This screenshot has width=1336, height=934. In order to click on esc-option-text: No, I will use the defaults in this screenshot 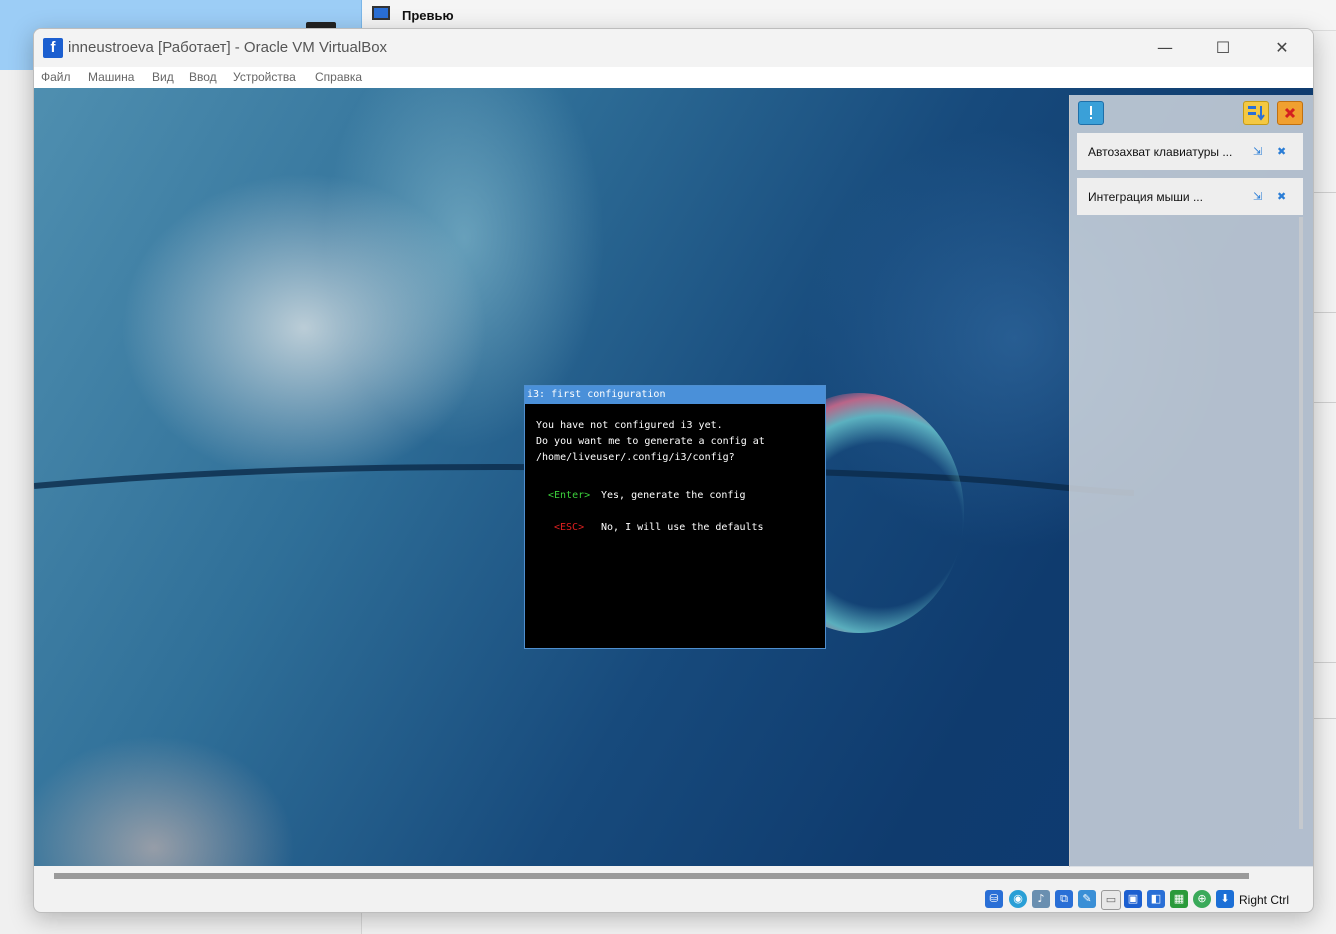, I will do `click(682, 527)`.